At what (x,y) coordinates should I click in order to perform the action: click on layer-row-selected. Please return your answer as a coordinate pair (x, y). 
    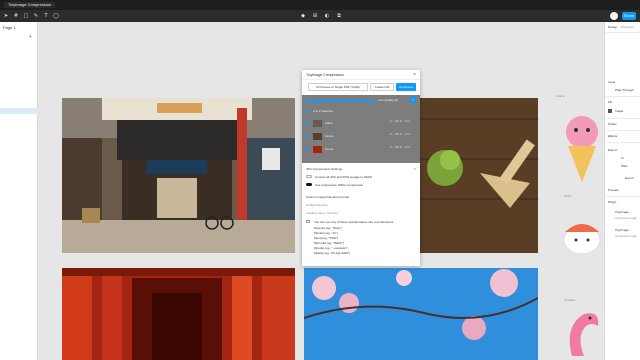
    Looking at the image, I should click on (19, 111).